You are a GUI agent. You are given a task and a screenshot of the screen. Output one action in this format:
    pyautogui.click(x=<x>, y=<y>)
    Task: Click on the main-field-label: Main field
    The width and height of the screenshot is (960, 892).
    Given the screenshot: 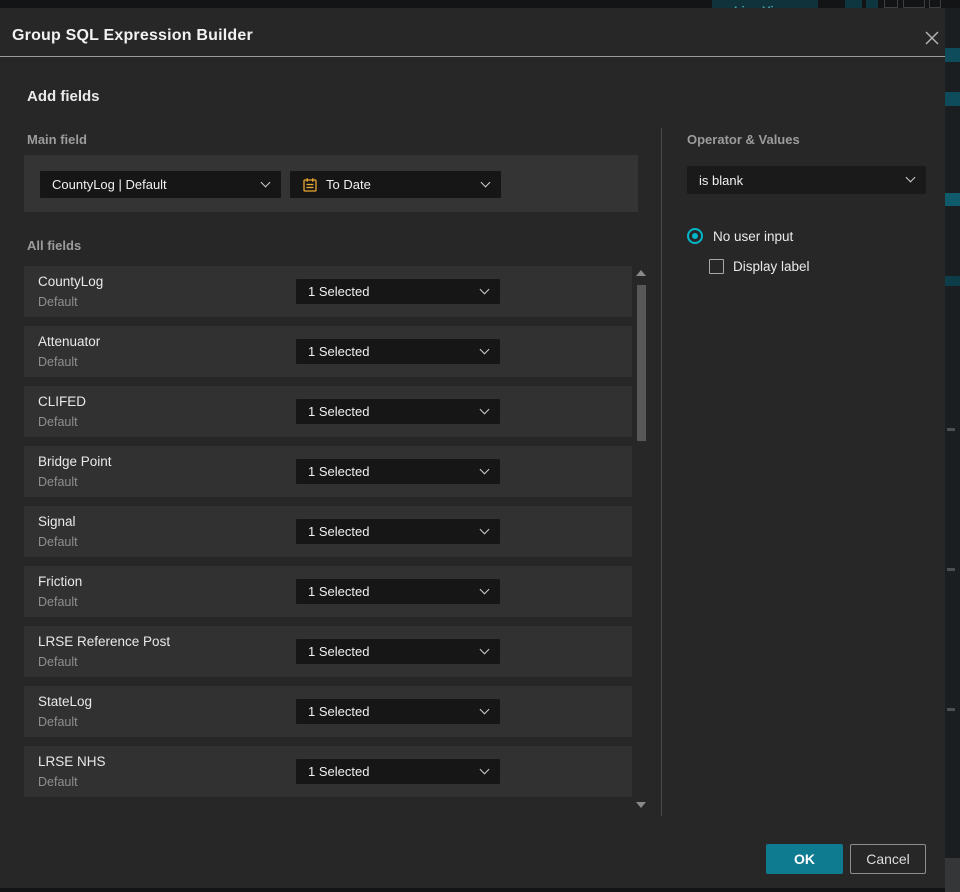 What is the action you would take?
    pyautogui.click(x=57, y=139)
    